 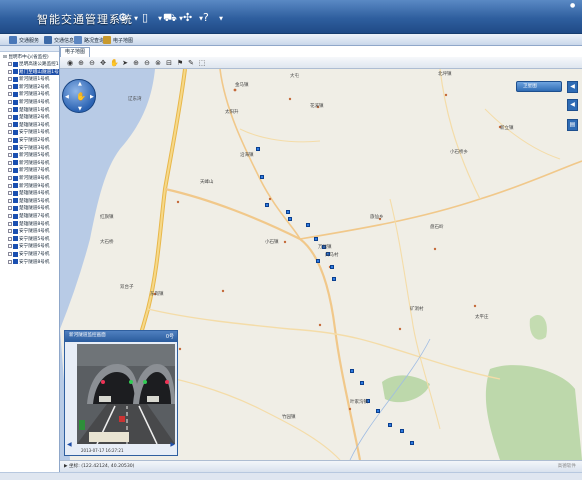 What do you see at coordinates (80, 84) in the screenshot?
I see `pan-up-icon: ▲` at bounding box center [80, 84].